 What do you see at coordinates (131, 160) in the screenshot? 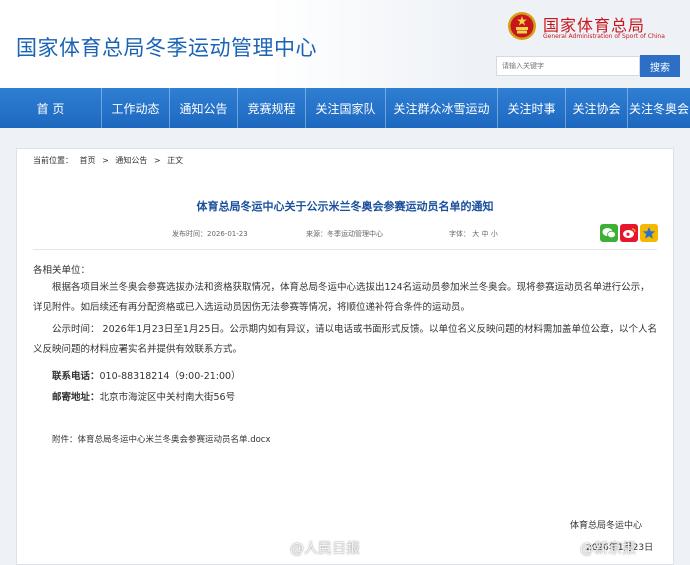
I see `breadcrumb-notices: 通知公告` at bounding box center [131, 160].